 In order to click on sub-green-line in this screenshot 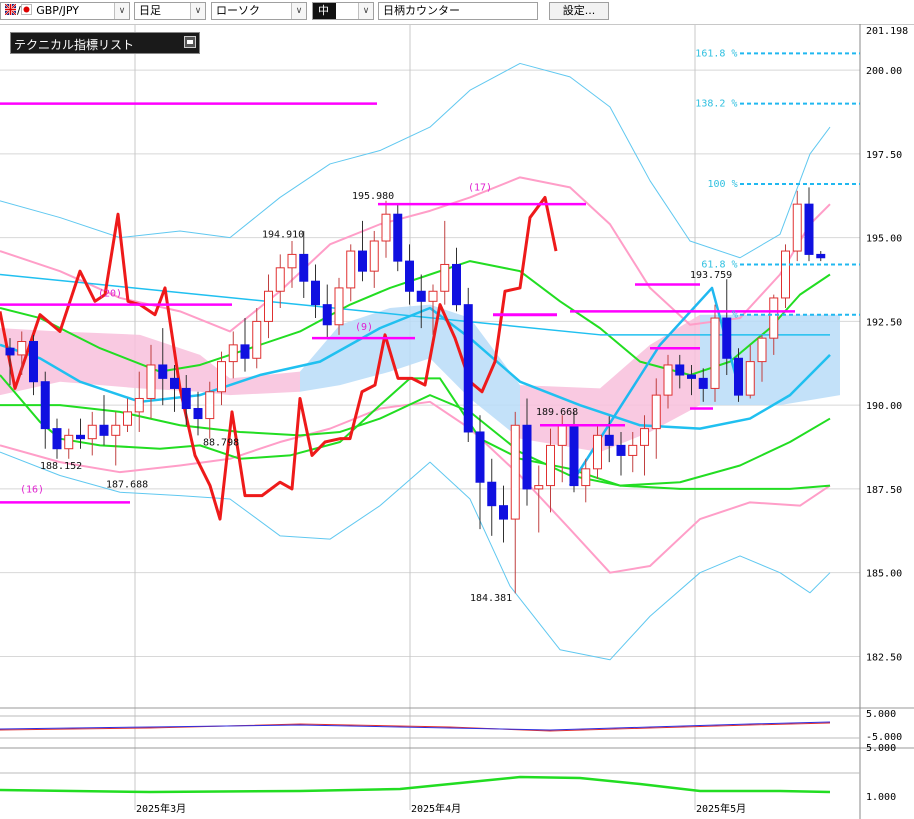, I will do `click(415, 784)`.